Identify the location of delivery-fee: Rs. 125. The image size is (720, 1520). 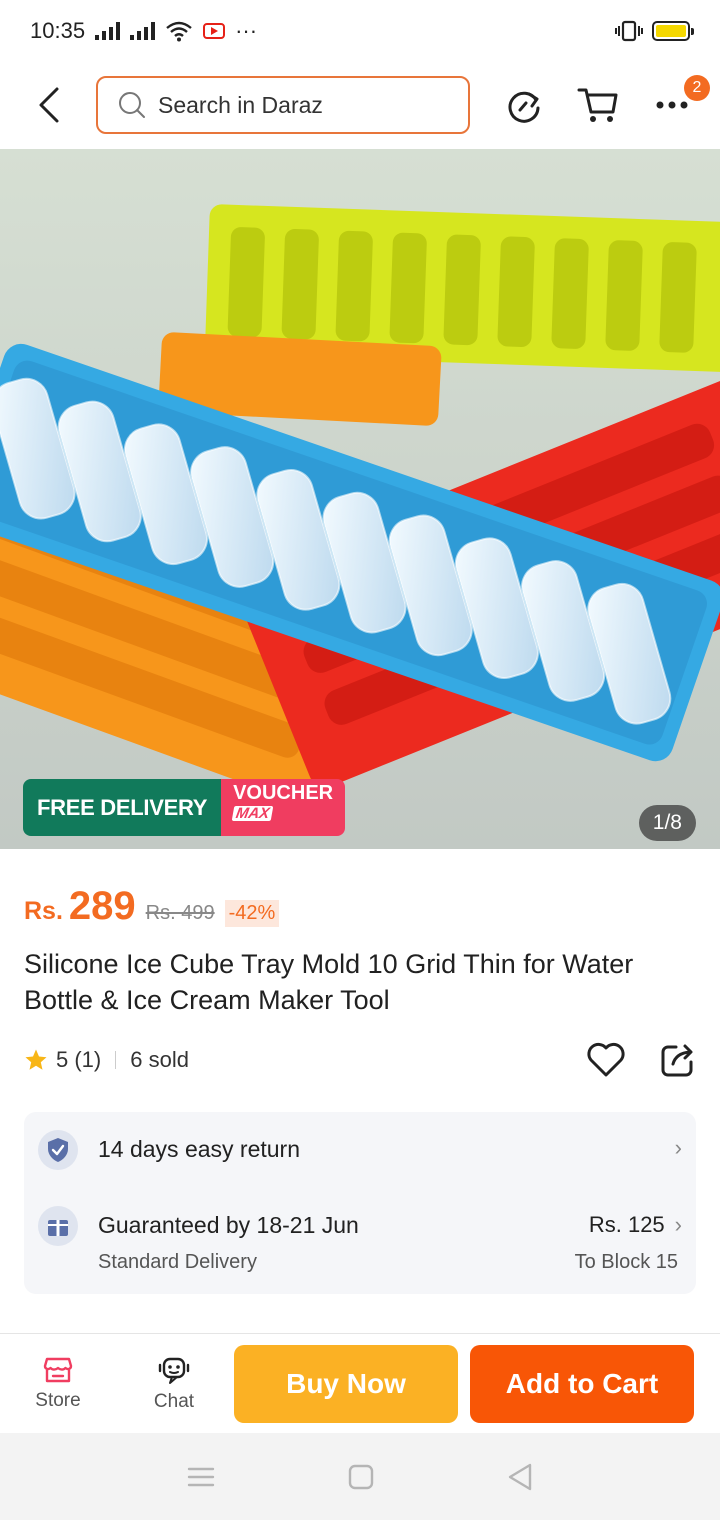
(626, 1224).